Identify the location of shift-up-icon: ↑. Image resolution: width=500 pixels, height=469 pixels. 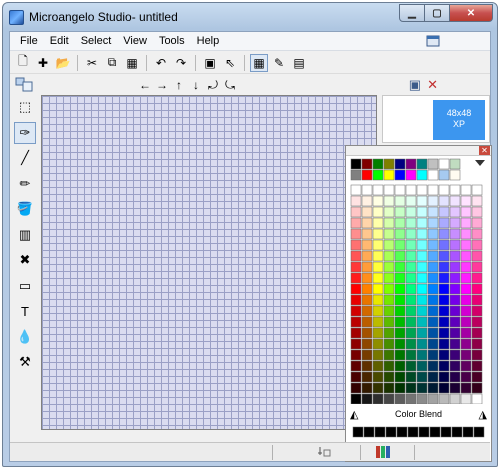
(179, 85).